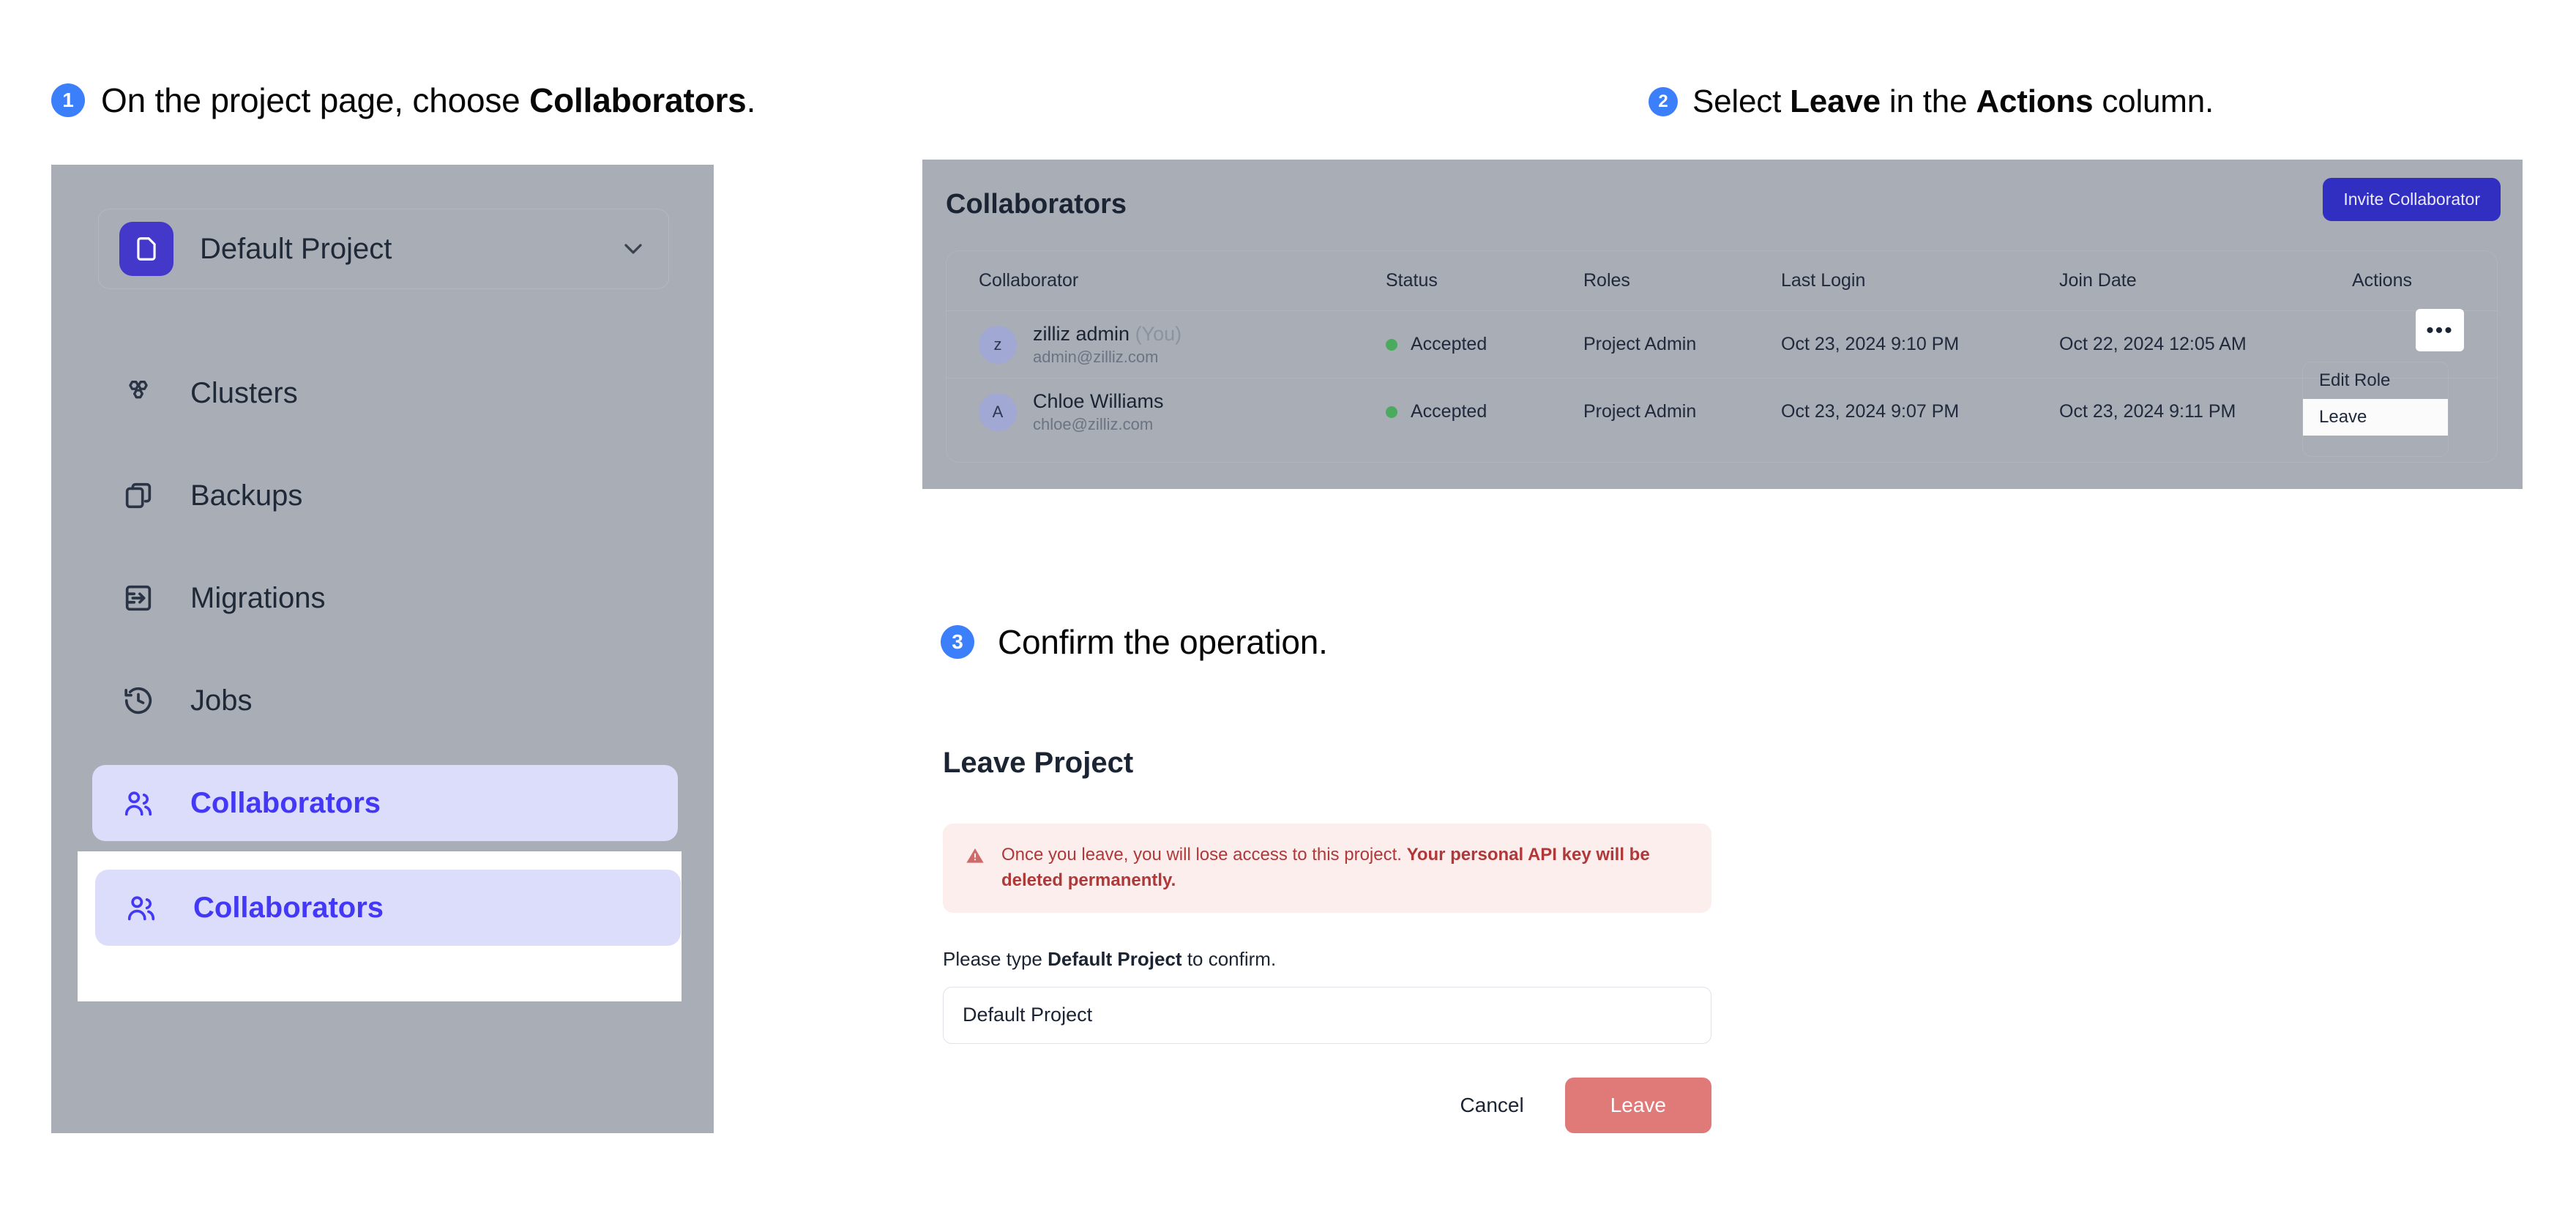 The width and height of the screenshot is (2576, 1232). Describe the element at coordinates (1096, 356) in the screenshot. I see `user-email: admin@zilliz.com` at that location.